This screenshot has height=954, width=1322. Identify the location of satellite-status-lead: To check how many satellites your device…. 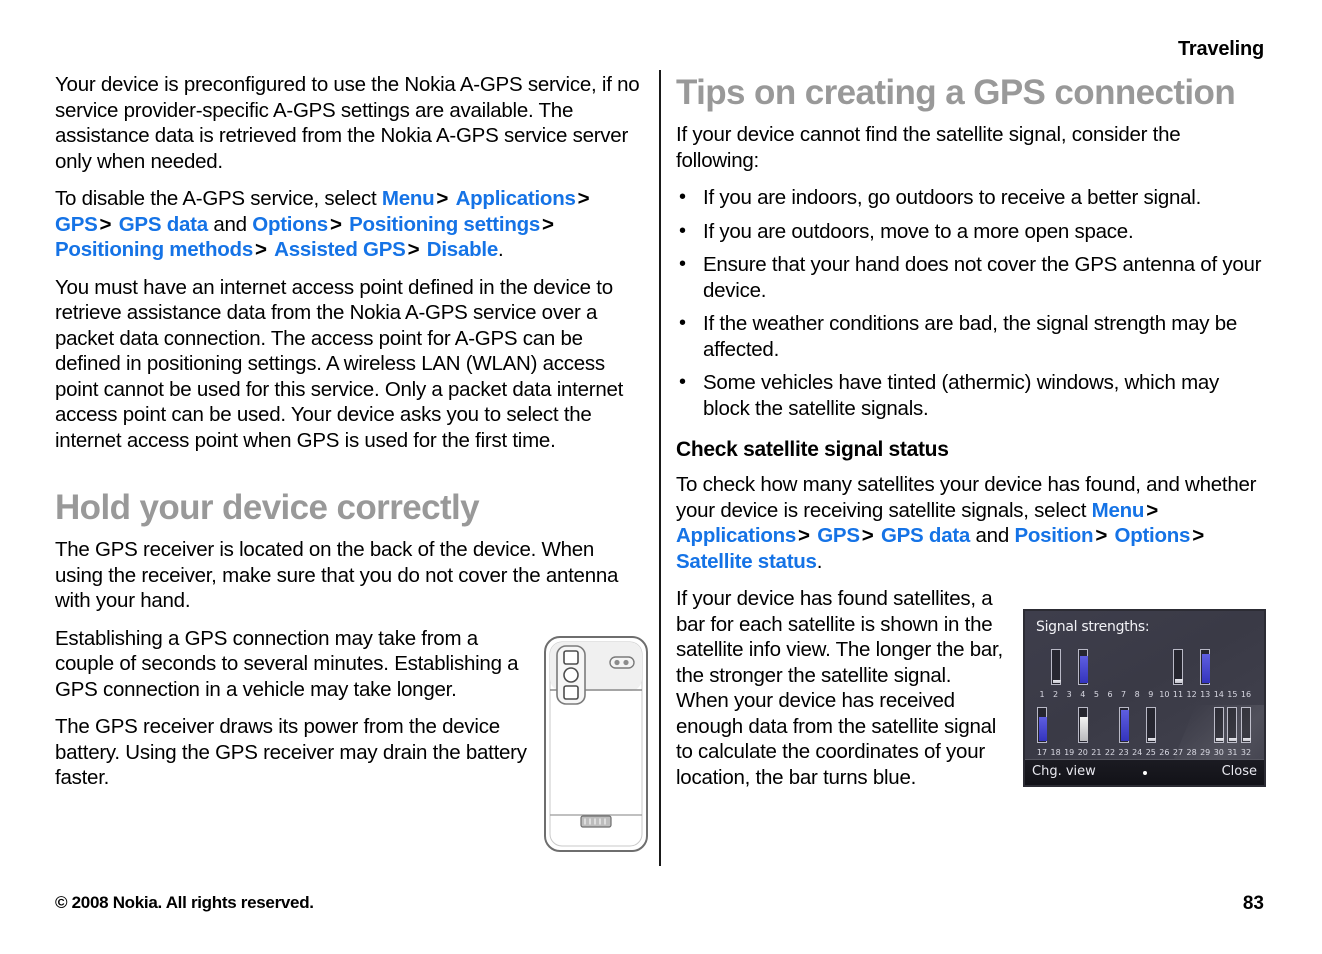
(966, 497).